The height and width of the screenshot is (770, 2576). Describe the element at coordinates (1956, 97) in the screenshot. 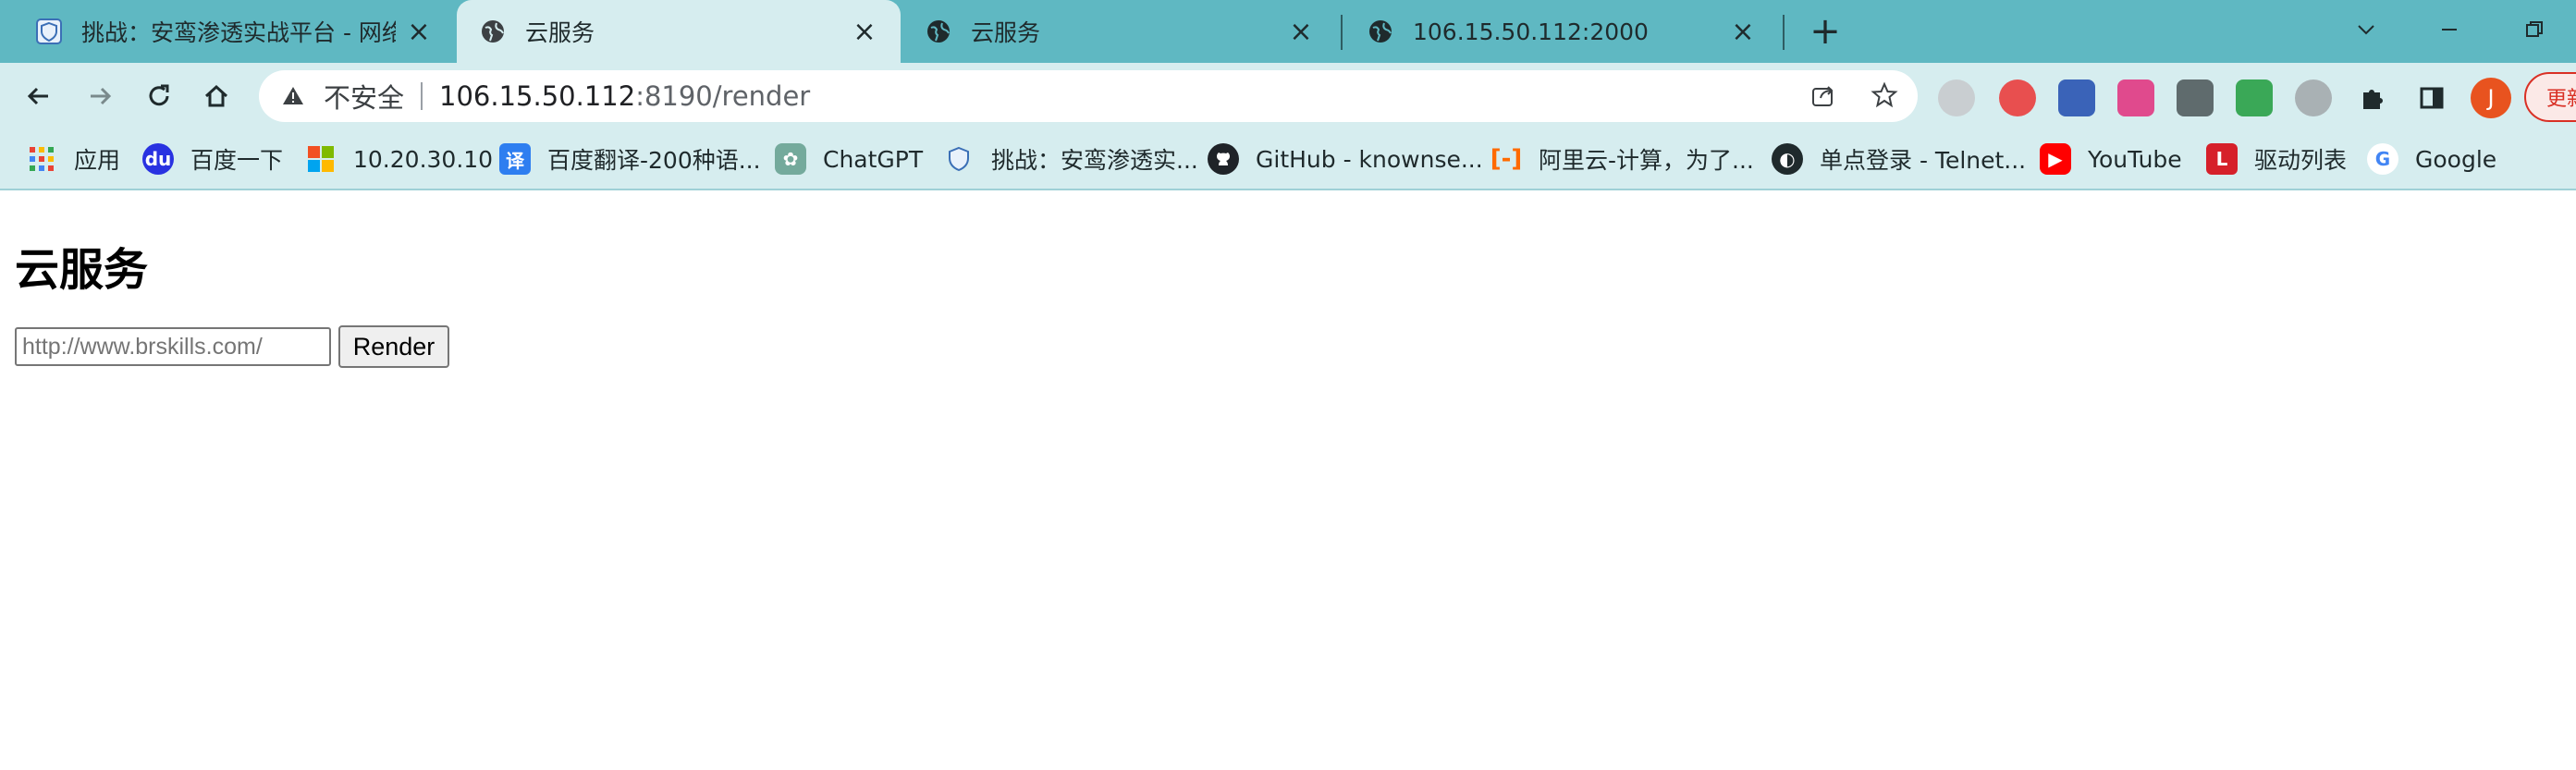

I see `extension-globe-icon` at that location.